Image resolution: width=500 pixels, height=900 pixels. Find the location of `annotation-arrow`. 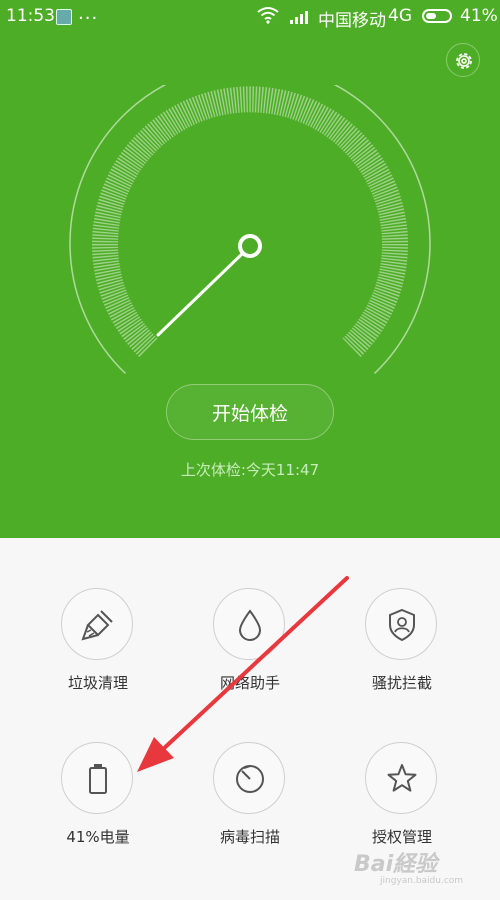

annotation-arrow is located at coordinates (243, 674).